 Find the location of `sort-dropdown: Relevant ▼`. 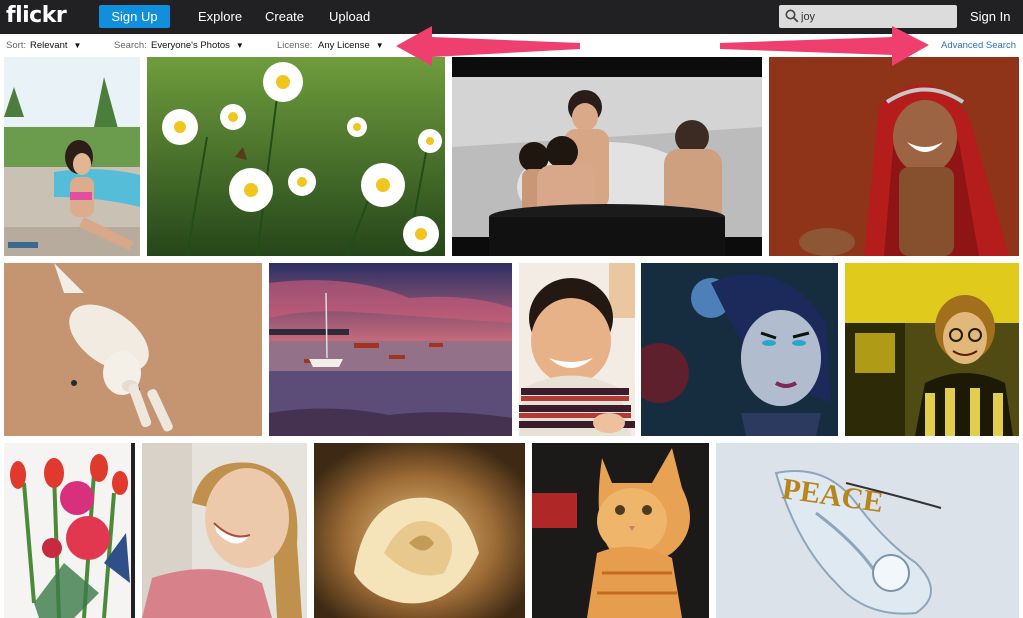

sort-dropdown: Relevant ▼ is located at coordinates (55, 45).